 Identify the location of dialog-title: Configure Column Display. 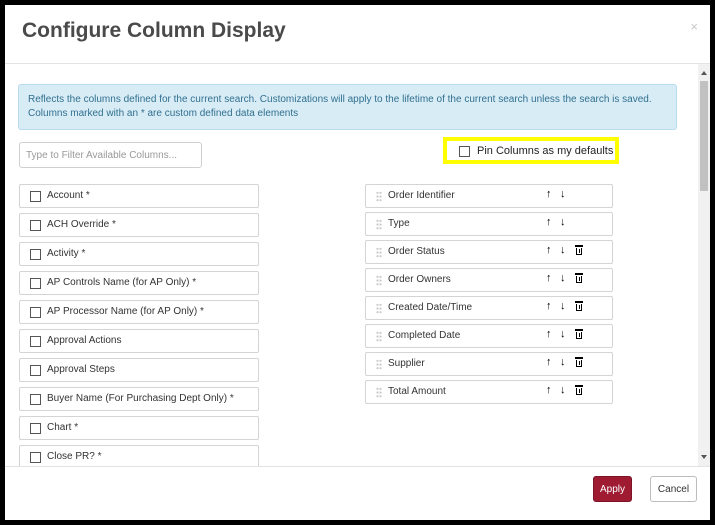
(154, 30).